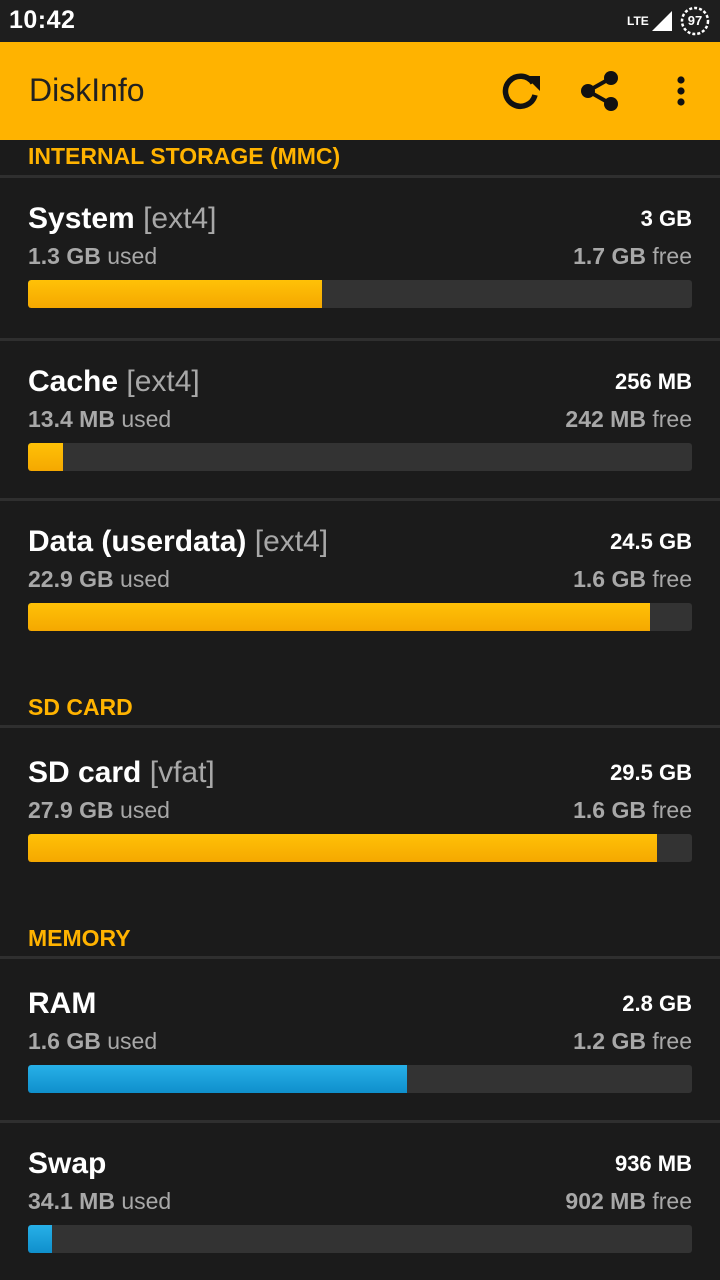 Image resolution: width=720 pixels, height=1280 pixels. What do you see at coordinates (657, 1003) in the screenshot?
I see `item-total-size: 2.8 GB` at bounding box center [657, 1003].